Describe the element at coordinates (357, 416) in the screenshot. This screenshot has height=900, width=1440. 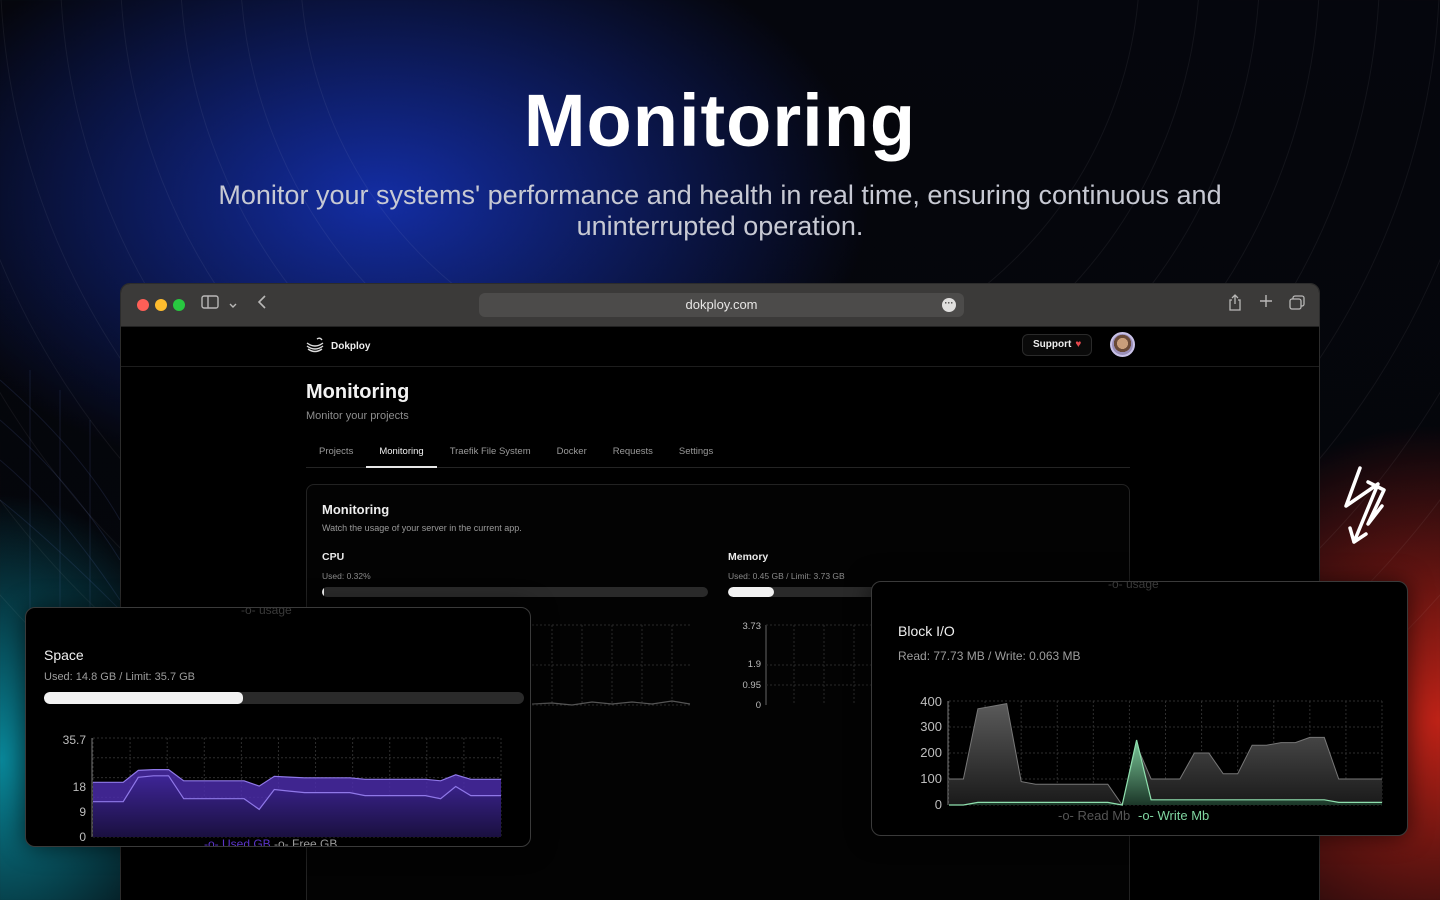
I see `page-description: Monitor your projects` at that location.